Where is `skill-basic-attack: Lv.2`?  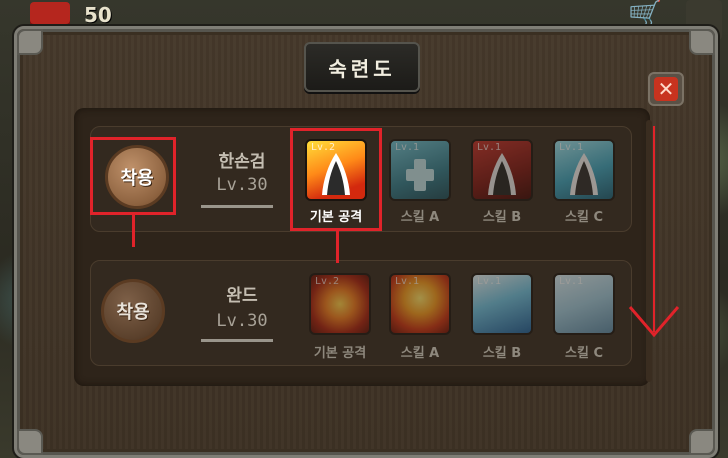
skill-basic-attack: Lv.2 is located at coordinates (340, 304).